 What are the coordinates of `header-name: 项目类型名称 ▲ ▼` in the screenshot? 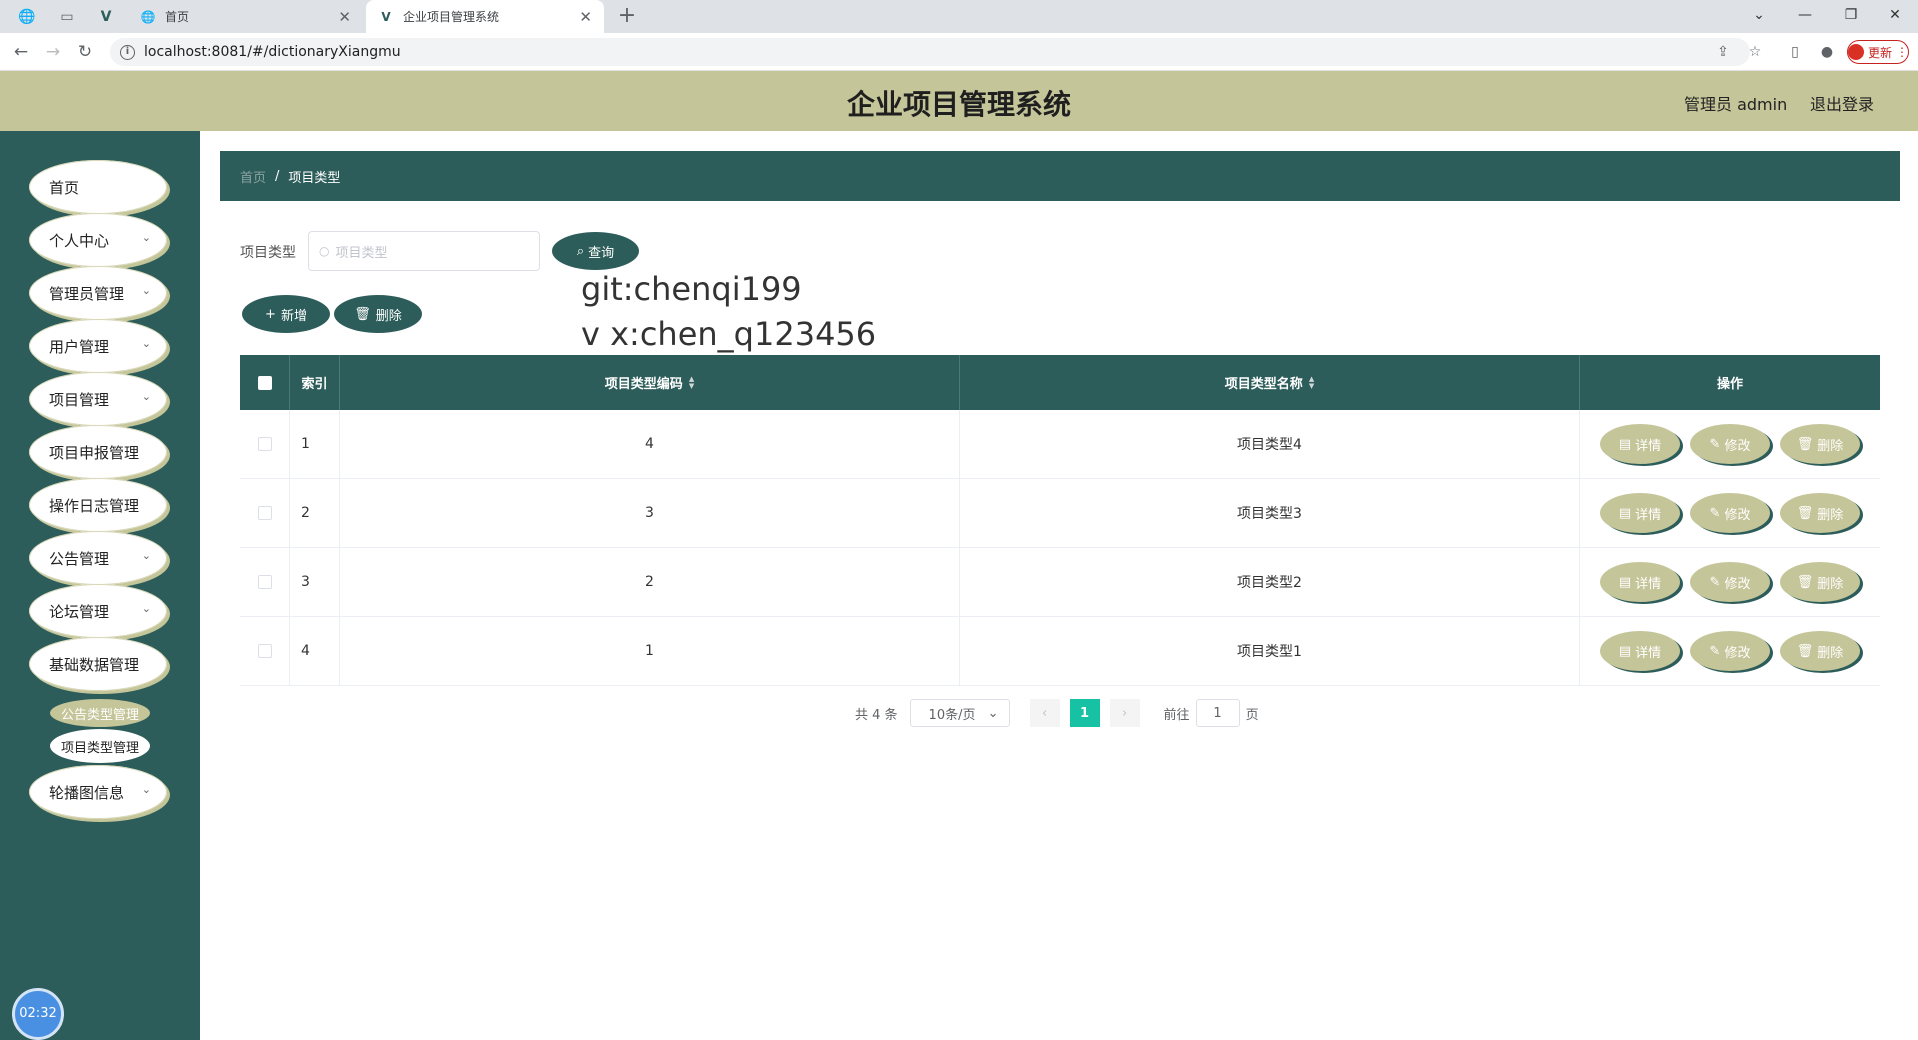 It's located at (1270, 382).